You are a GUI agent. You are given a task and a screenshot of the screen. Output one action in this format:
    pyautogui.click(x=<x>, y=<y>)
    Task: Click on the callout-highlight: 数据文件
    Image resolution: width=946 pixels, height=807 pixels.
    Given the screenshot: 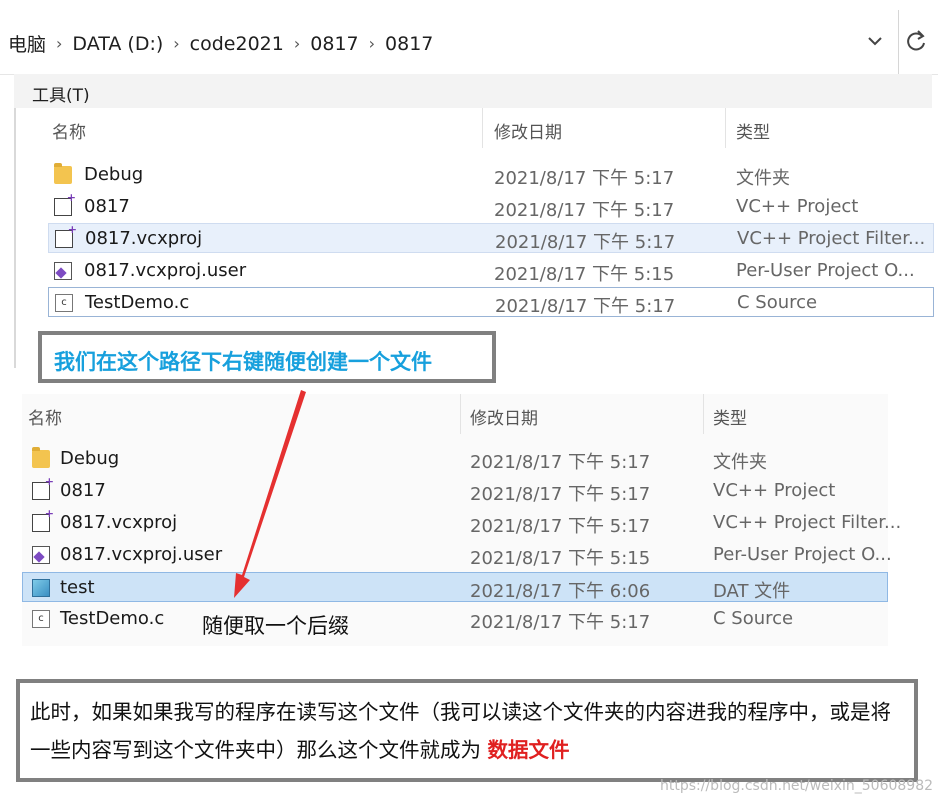 What is the action you would take?
    pyautogui.click(x=528, y=750)
    